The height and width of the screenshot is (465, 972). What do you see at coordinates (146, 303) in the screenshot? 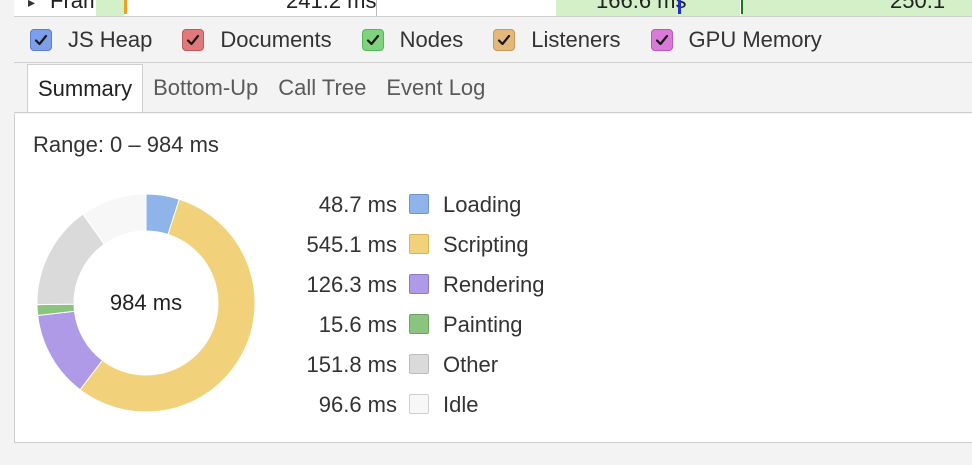
I see `activity-donut-chart` at bounding box center [146, 303].